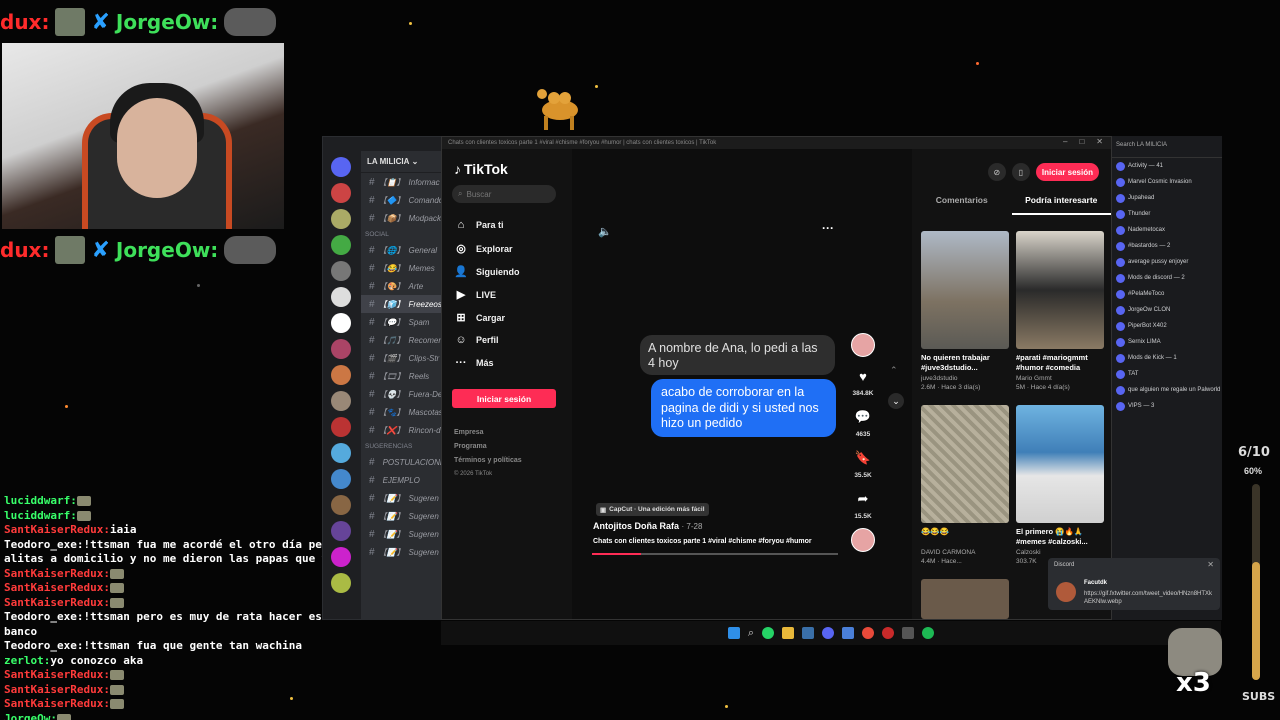  I want to click on channel-item: # 【📋】 Informac, so click(401, 182).